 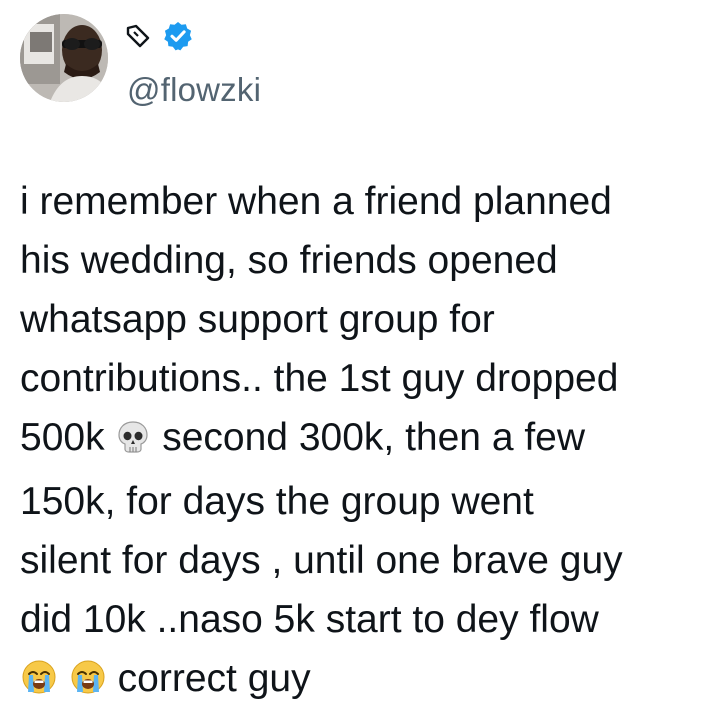 I want to click on author-handle: @flowzki, so click(x=194, y=90).